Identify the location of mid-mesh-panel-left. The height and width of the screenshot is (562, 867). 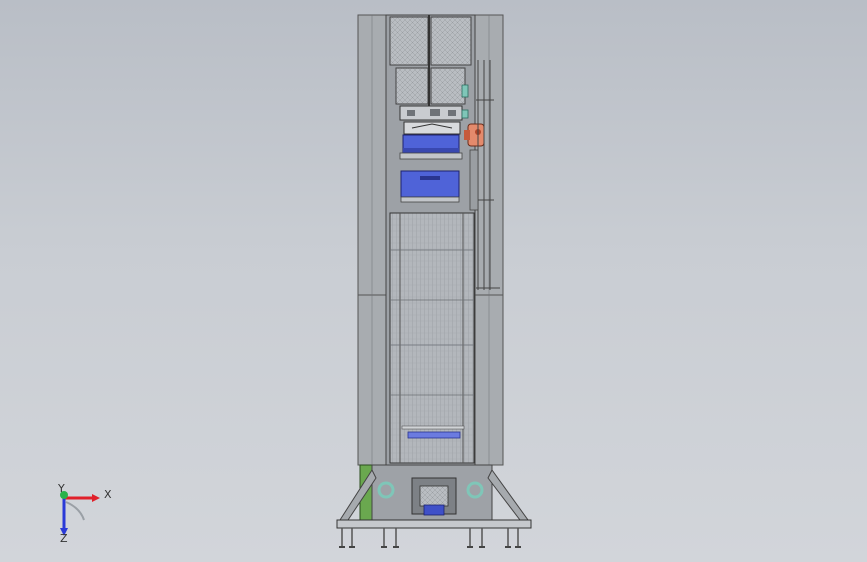
(412, 86).